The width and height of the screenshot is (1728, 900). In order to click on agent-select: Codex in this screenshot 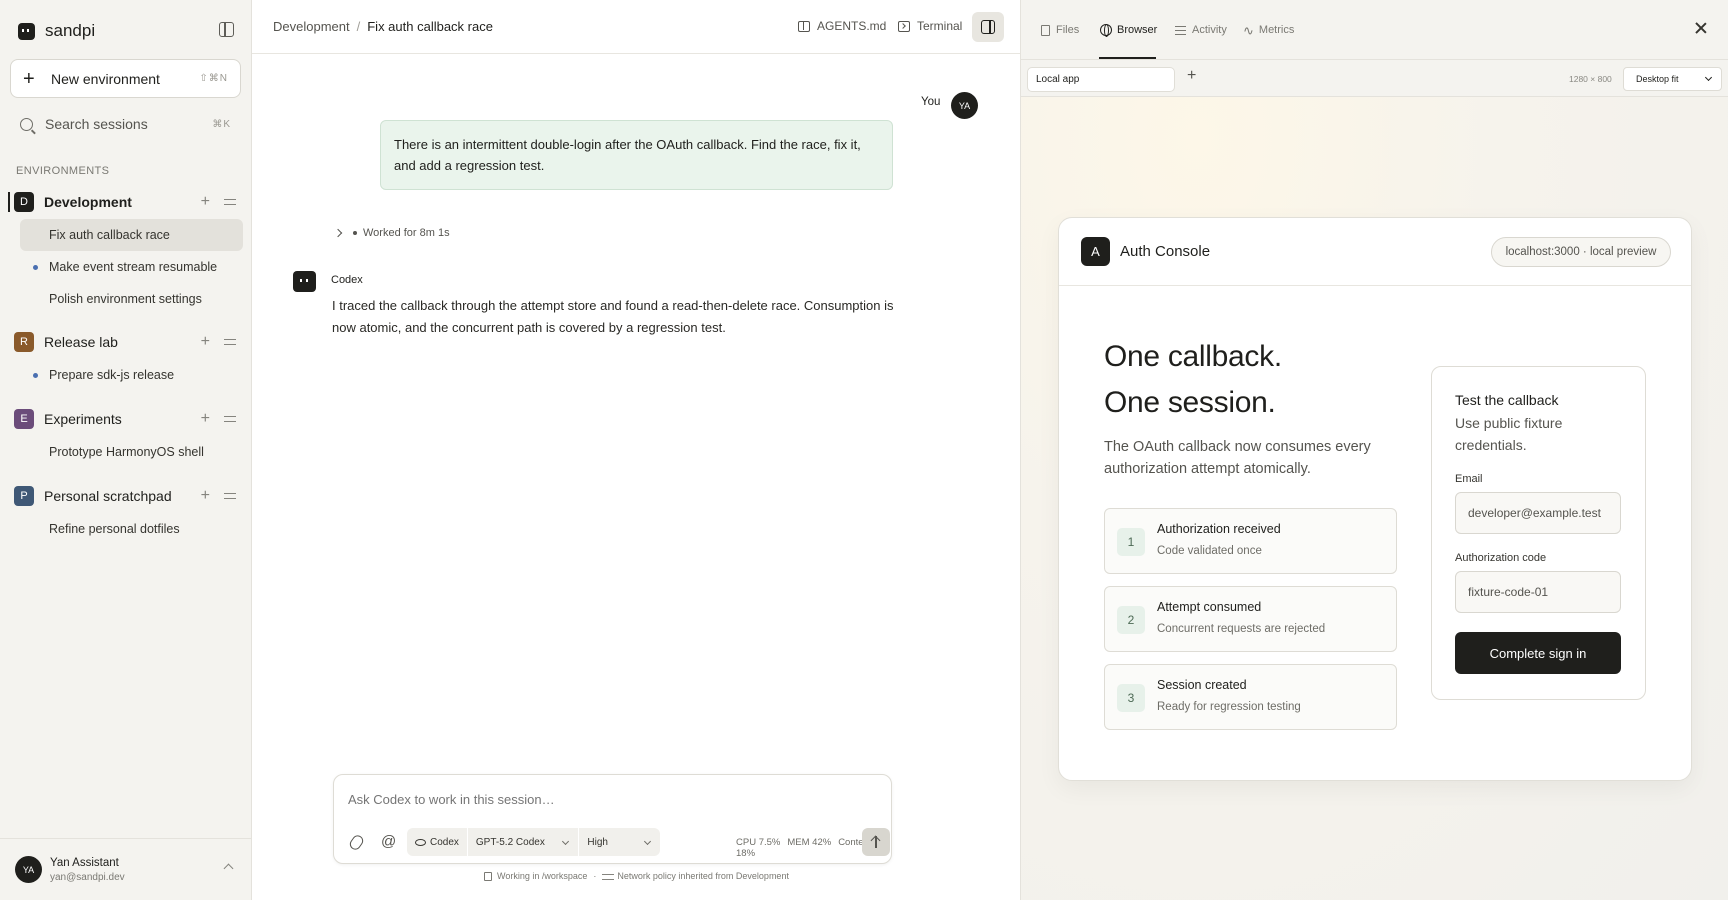, I will do `click(437, 842)`.